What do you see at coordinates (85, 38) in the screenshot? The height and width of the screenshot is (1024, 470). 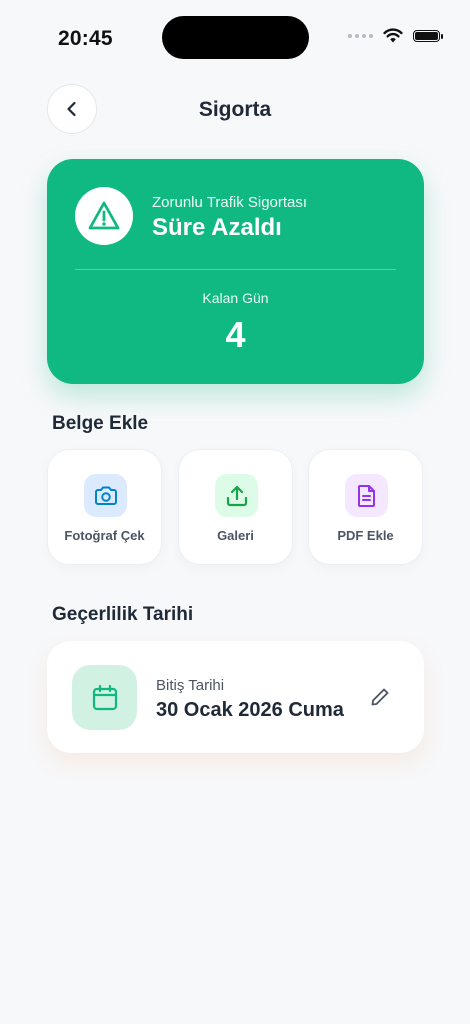 I see `status-time: 20:45` at bounding box center [85, 38].